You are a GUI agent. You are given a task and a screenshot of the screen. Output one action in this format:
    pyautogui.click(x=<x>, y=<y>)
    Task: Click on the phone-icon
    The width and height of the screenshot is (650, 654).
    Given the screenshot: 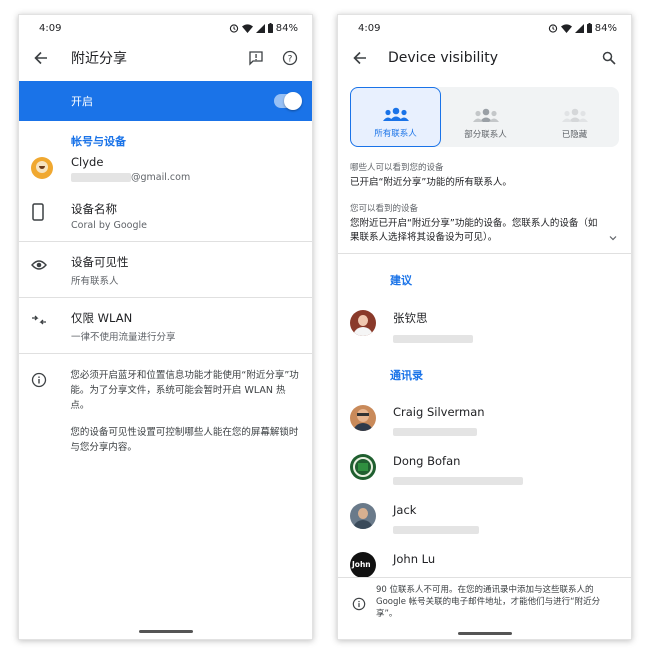 What is the action you would take?
    pyautogui.click(x=51, y=211)
    